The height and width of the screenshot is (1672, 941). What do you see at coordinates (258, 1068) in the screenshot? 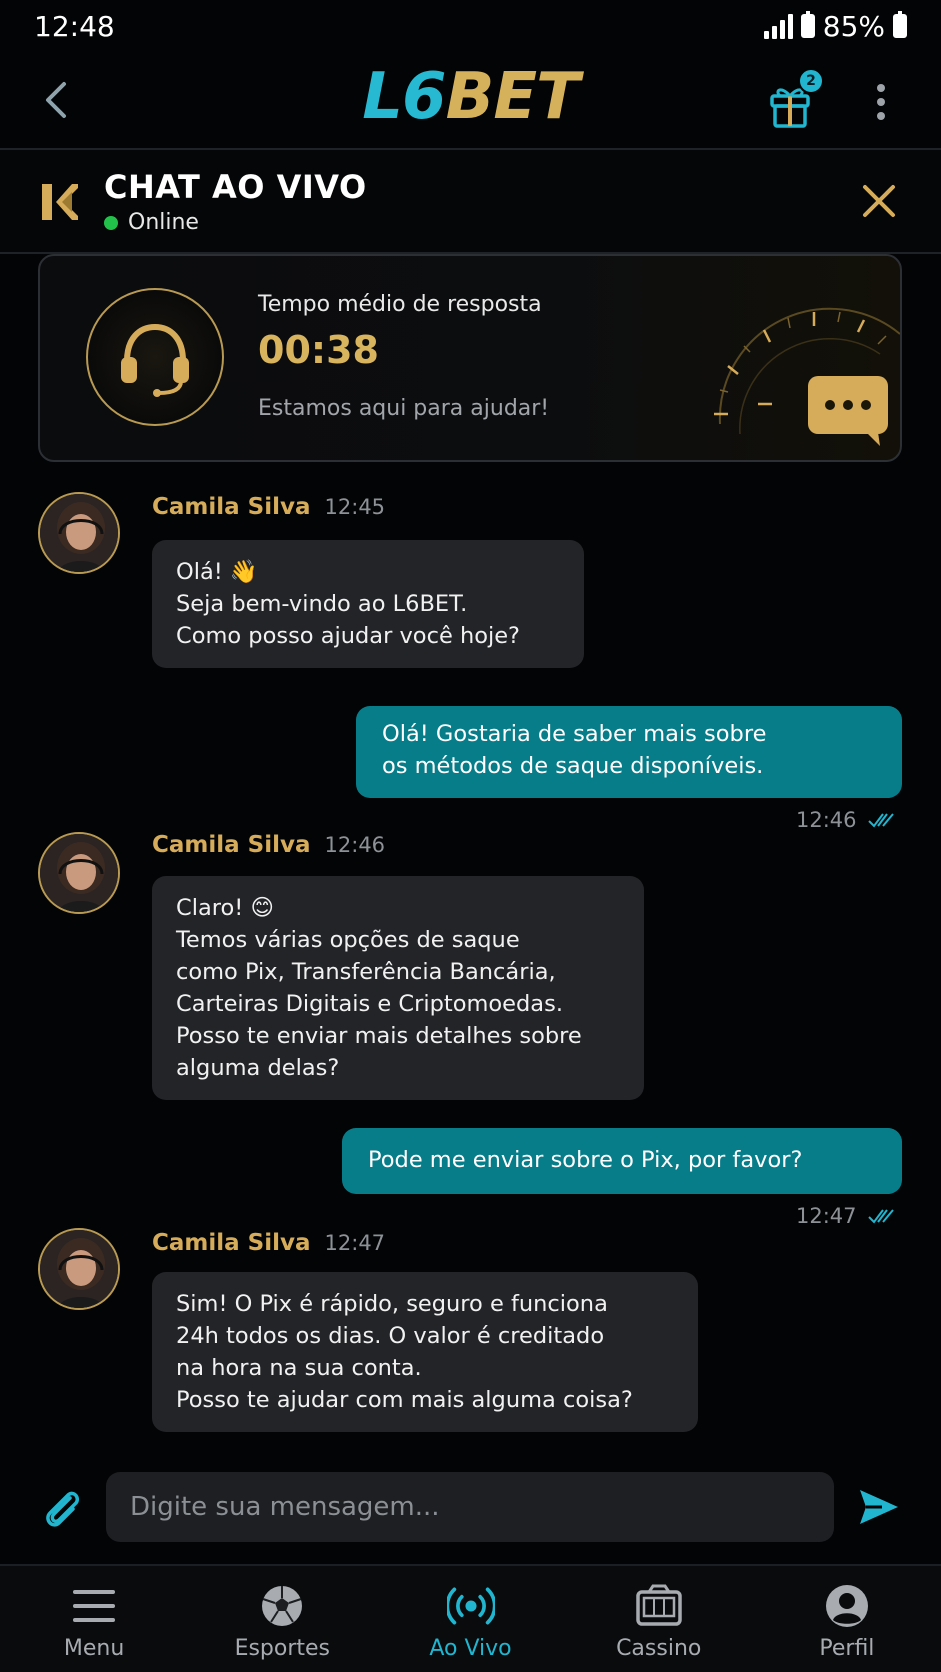
I see `message-line: alguma delas?` at bounding box center [258, 1068].